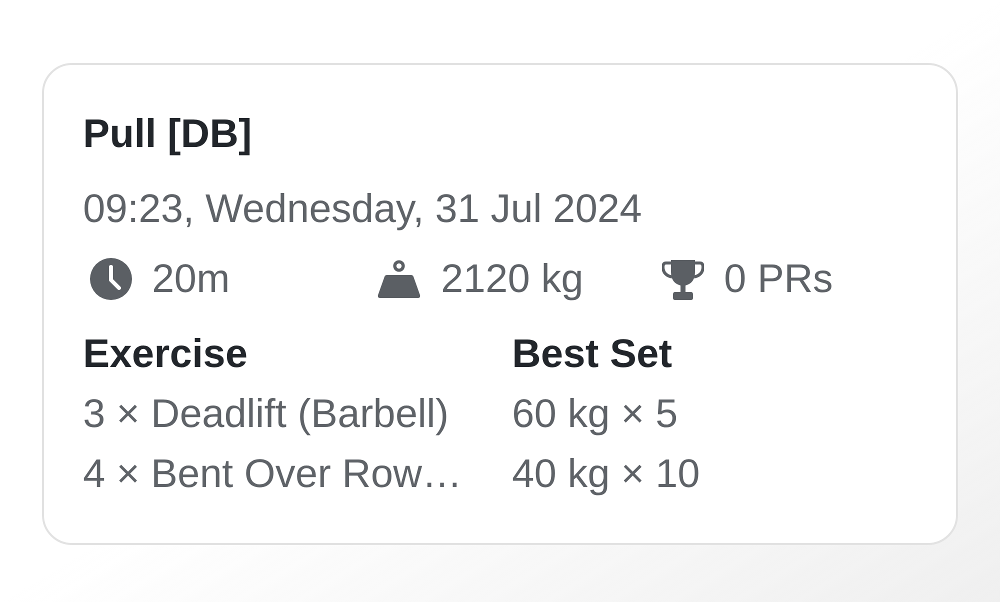 This screenshot has width=1000, height=602. What do you see at coordinates (399, 279) in the screenshot?
I see `weight-icon` at bounding box center [399, 279].